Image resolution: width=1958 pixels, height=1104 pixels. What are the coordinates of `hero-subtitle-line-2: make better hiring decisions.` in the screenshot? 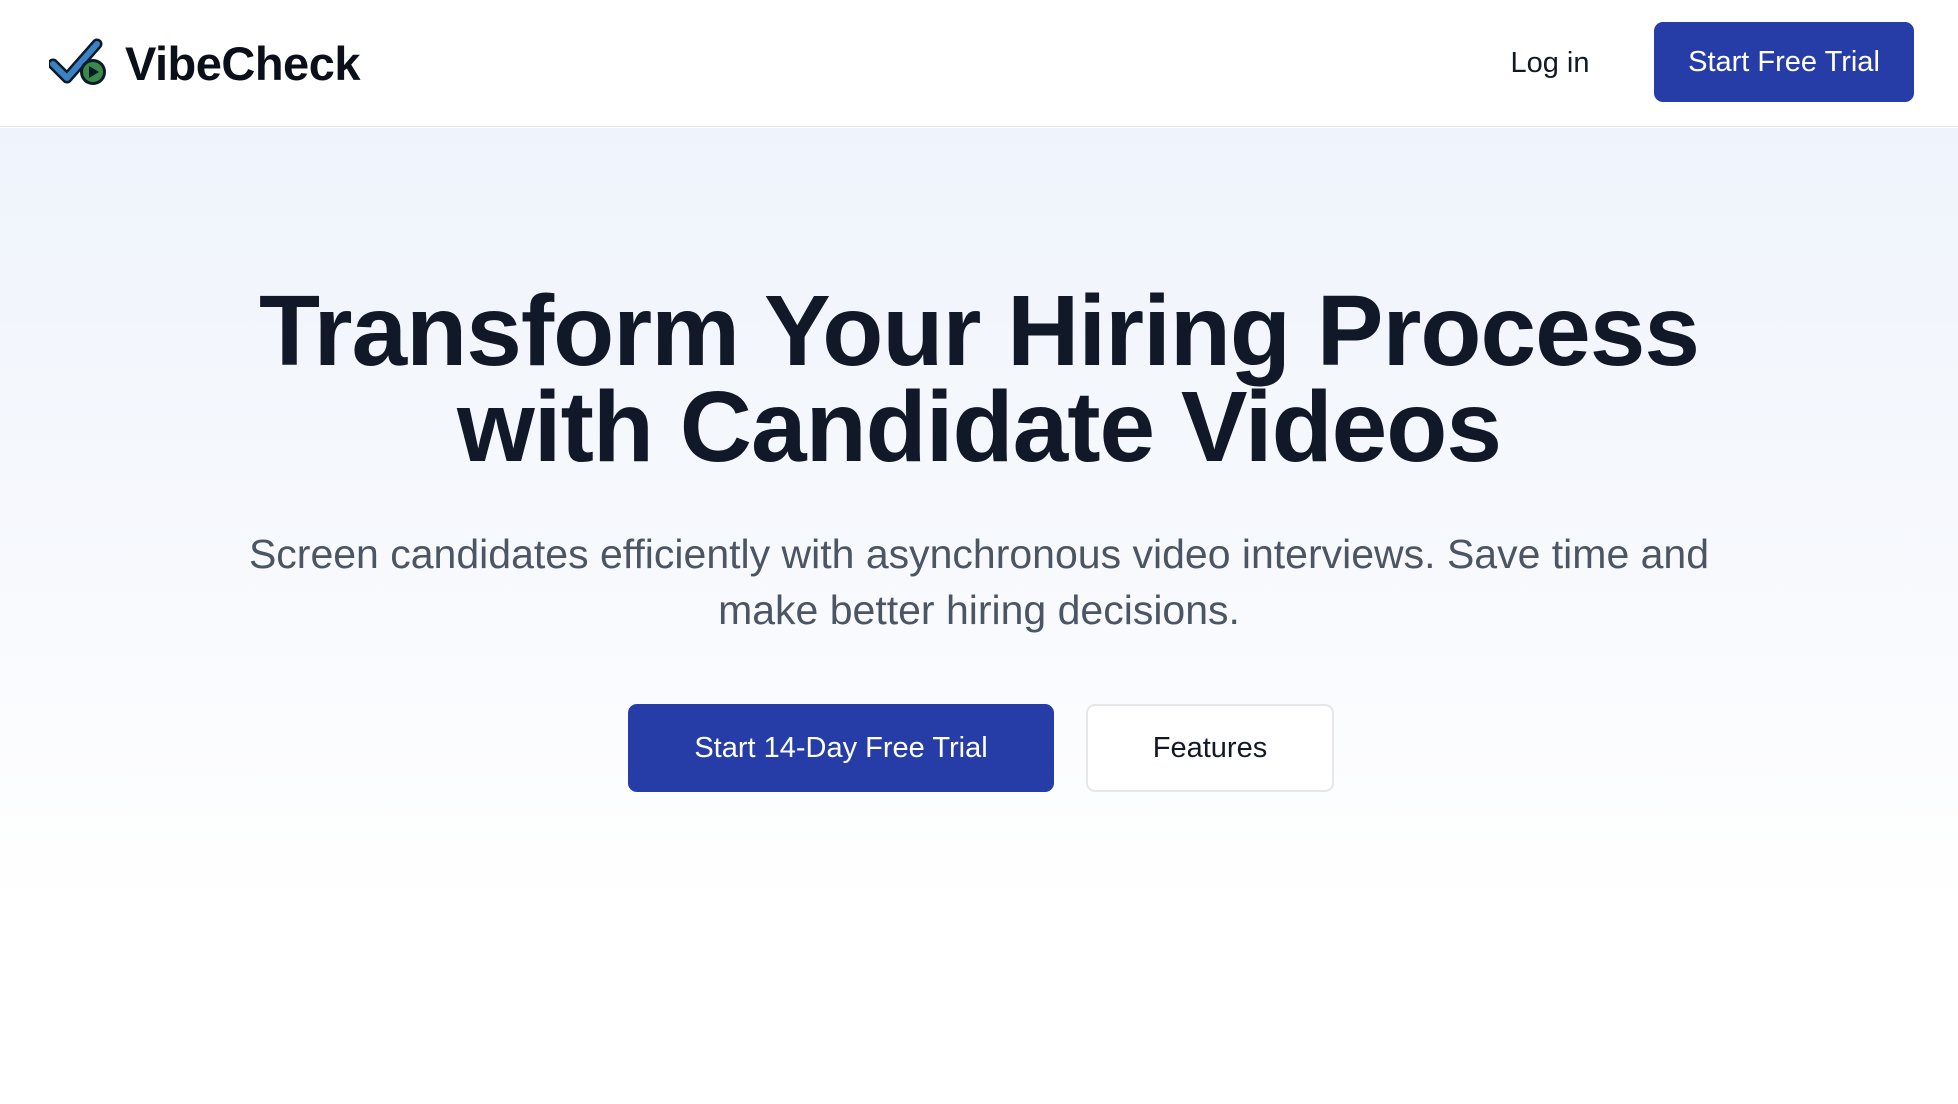 It's located at (979, 610).